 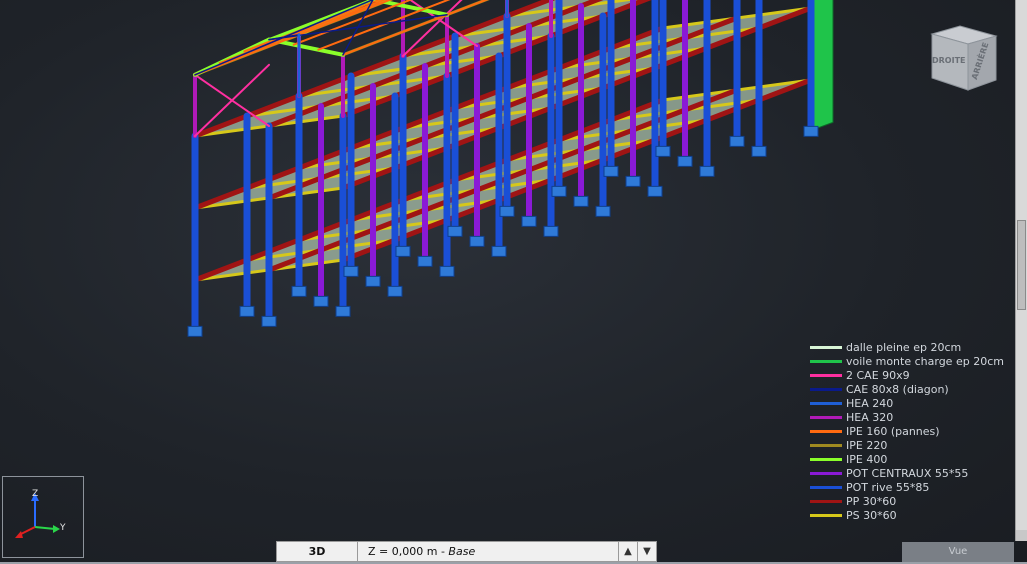 I want to click on legend-item: IPE 160 (pannes), so click(x=907, y=431).